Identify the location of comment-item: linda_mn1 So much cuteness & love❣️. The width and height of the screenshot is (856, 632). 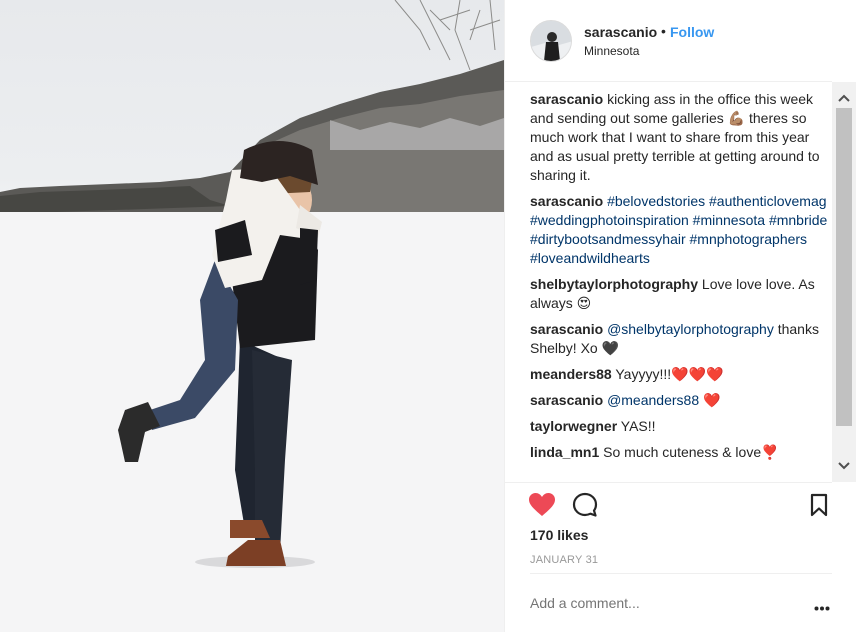
(681, 452).